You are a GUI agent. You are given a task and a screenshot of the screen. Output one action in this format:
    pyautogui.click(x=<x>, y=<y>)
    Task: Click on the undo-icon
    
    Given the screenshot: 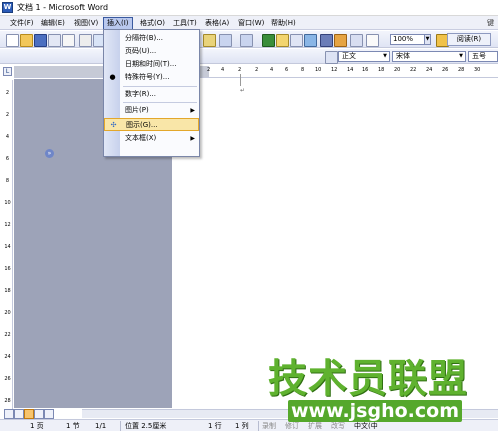 What is the action you would take?
    pyautogui.click(x=225, y=40)
    